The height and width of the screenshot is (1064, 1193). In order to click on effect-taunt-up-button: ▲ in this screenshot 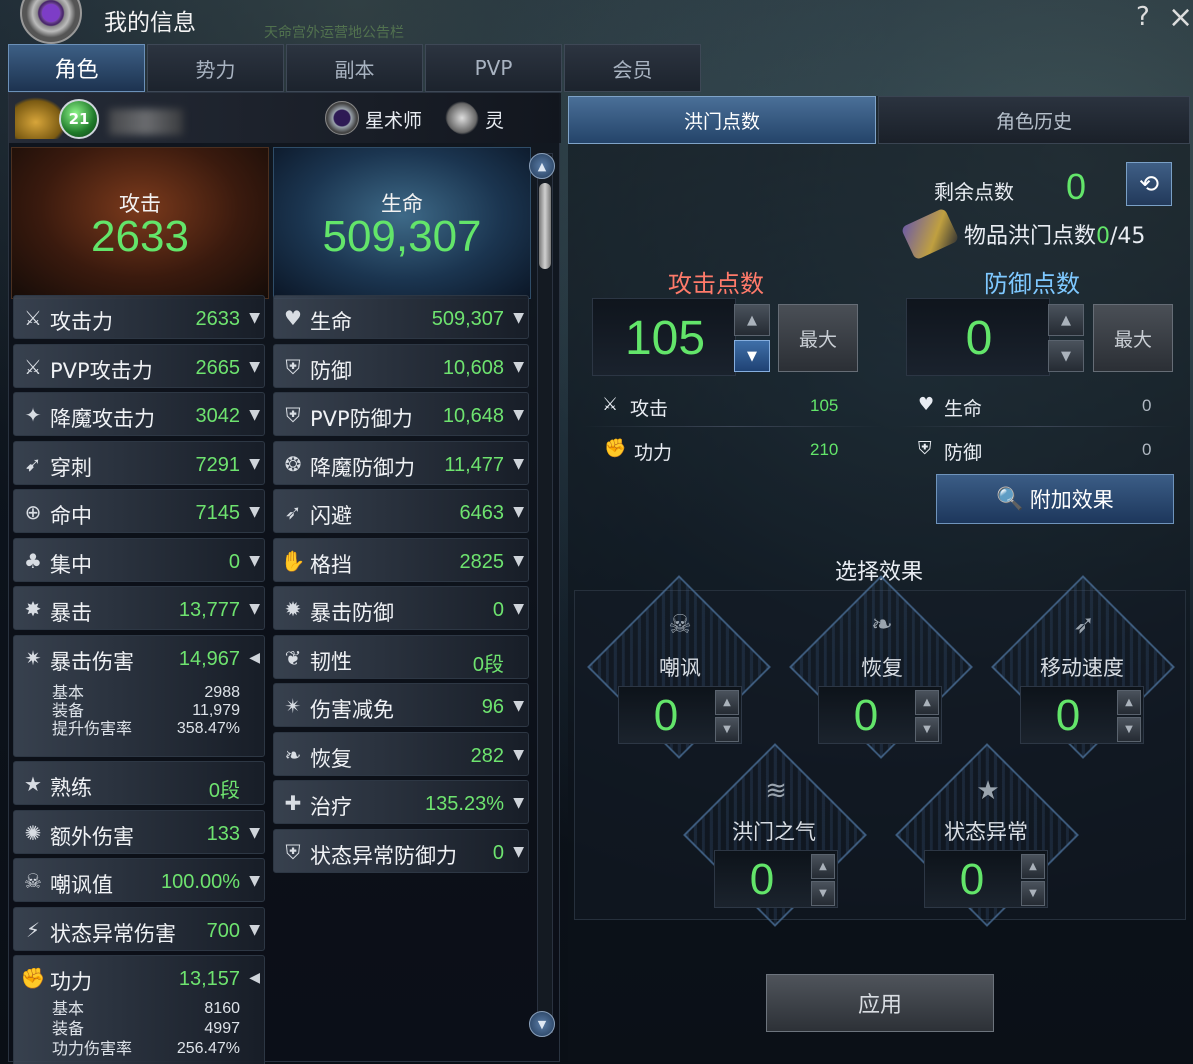, I will do `click(727, 702)`.